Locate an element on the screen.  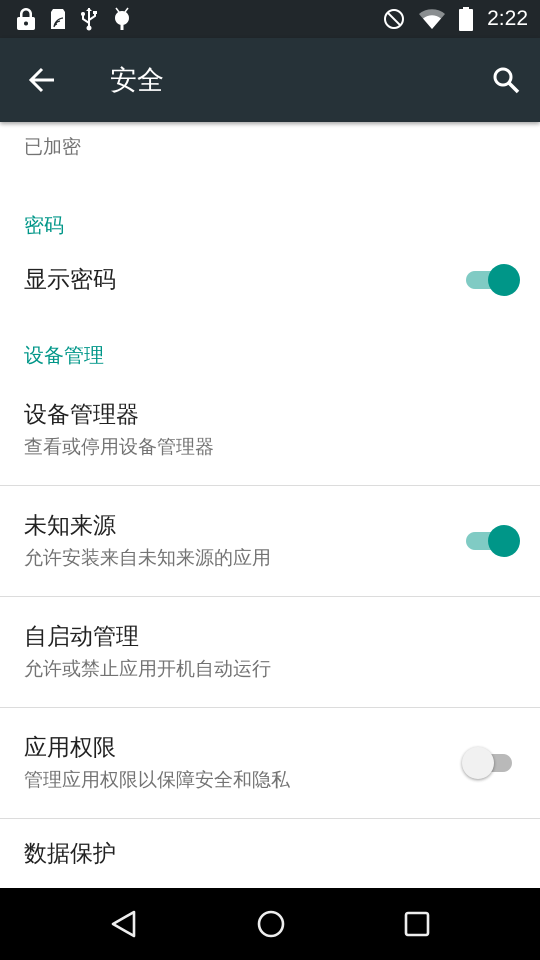
setting-title: 未知来源 is located at coordinates (70, 526).